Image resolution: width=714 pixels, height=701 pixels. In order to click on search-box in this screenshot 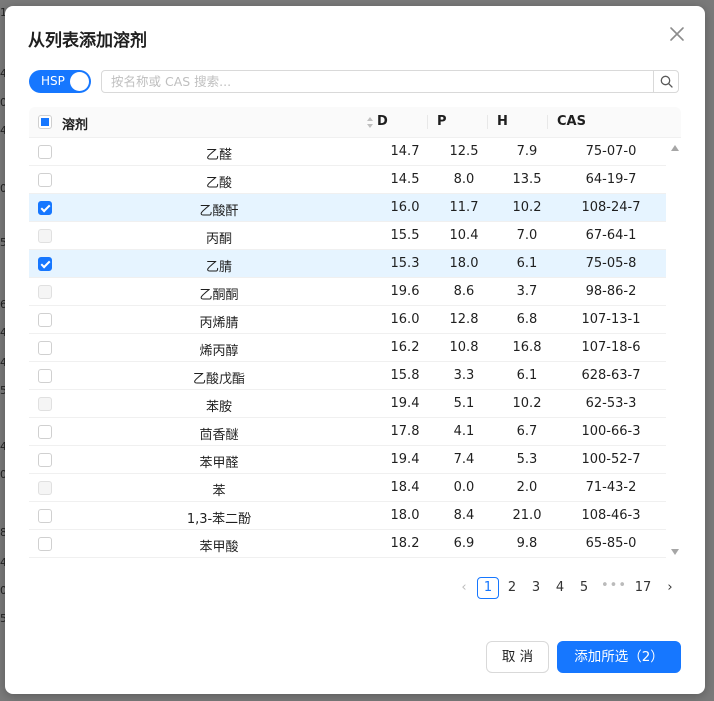, I will do `click(390, 81)`.